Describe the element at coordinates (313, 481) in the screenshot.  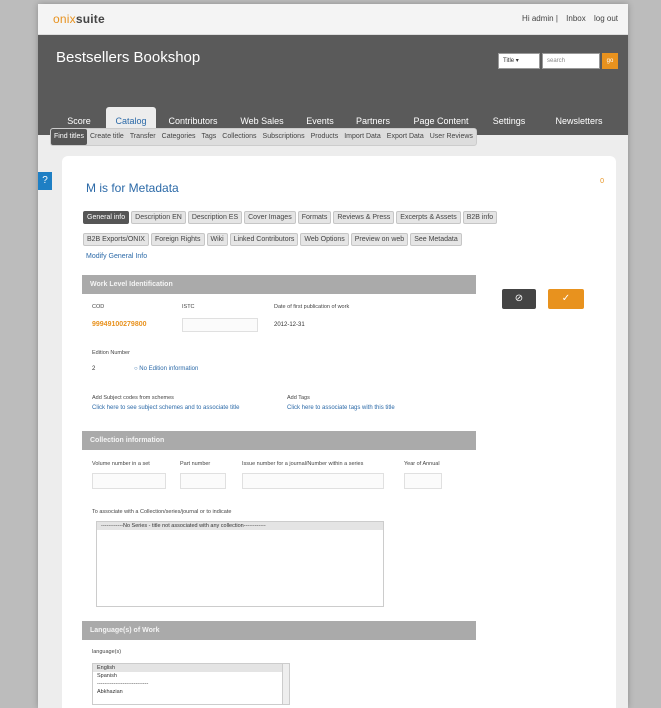
I see `issue-field` at that location.